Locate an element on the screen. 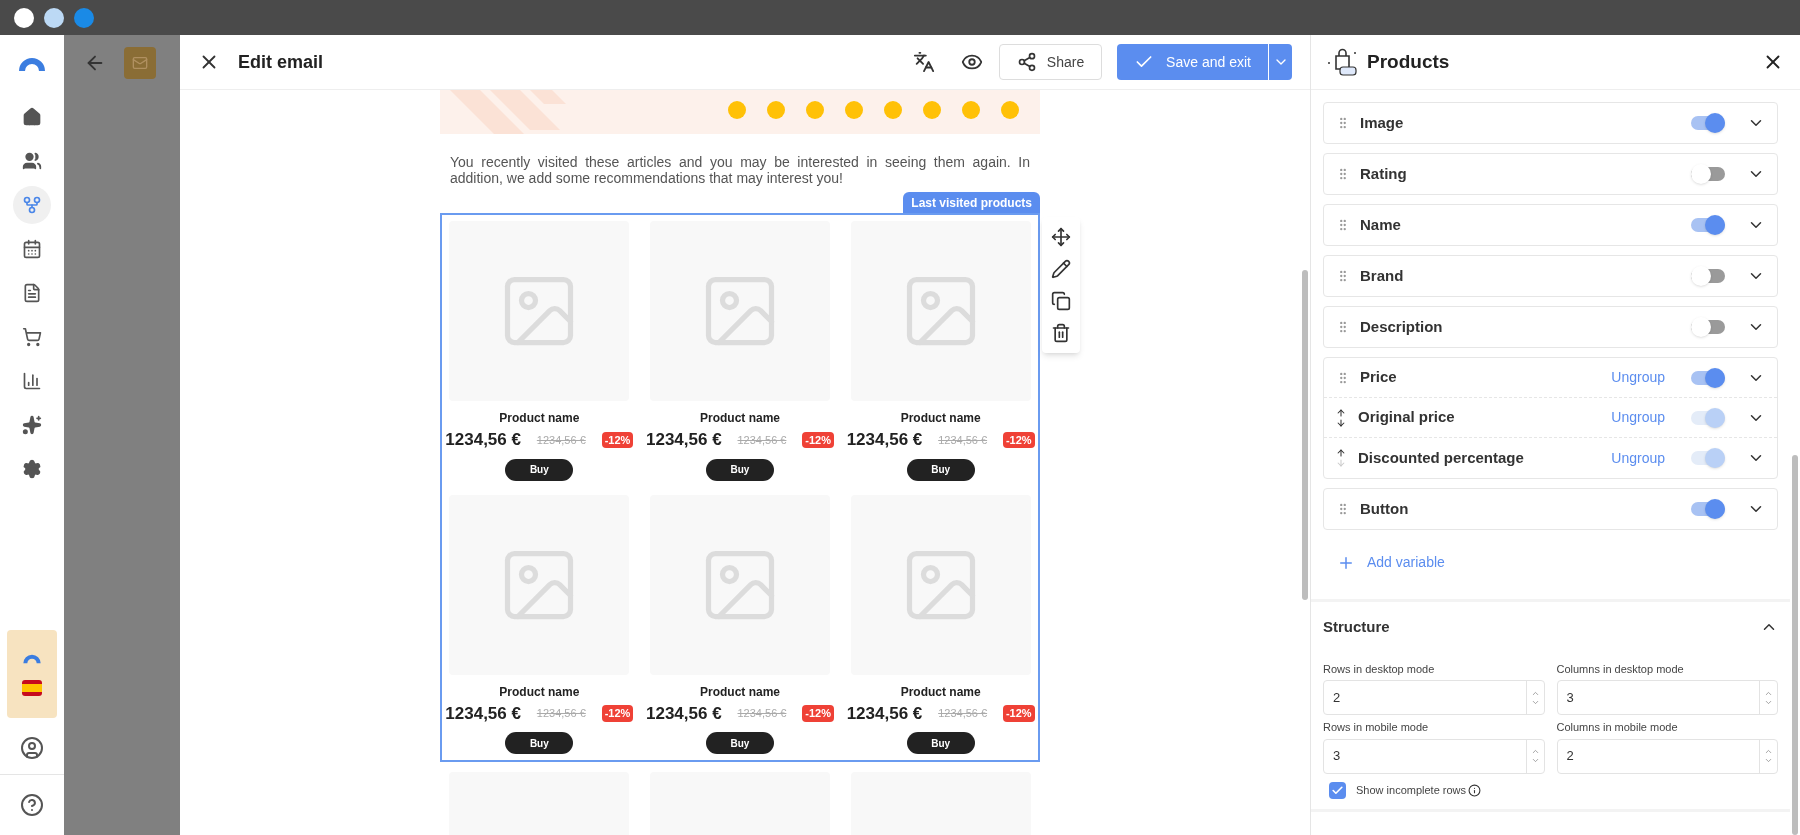 Image resolution: width=1800 pixels, height=835 pixels. save-options-button is located at coordinates (1280, 62).